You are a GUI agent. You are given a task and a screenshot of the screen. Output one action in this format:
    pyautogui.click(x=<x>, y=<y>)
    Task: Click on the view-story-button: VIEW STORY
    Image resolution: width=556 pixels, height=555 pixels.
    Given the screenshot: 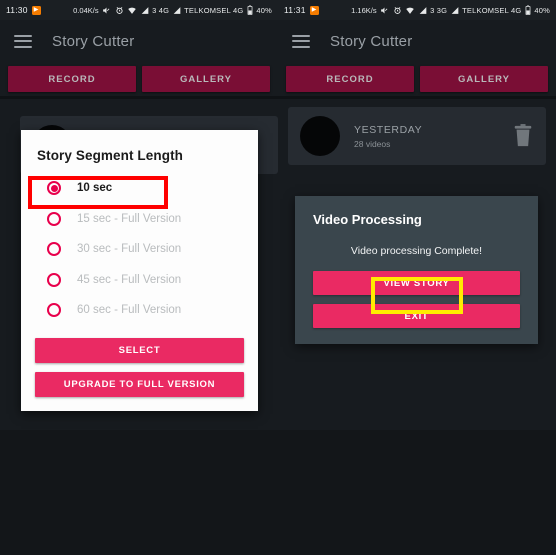 What is the action you would take?
    pyautogui.click(x=416, y=283)
    